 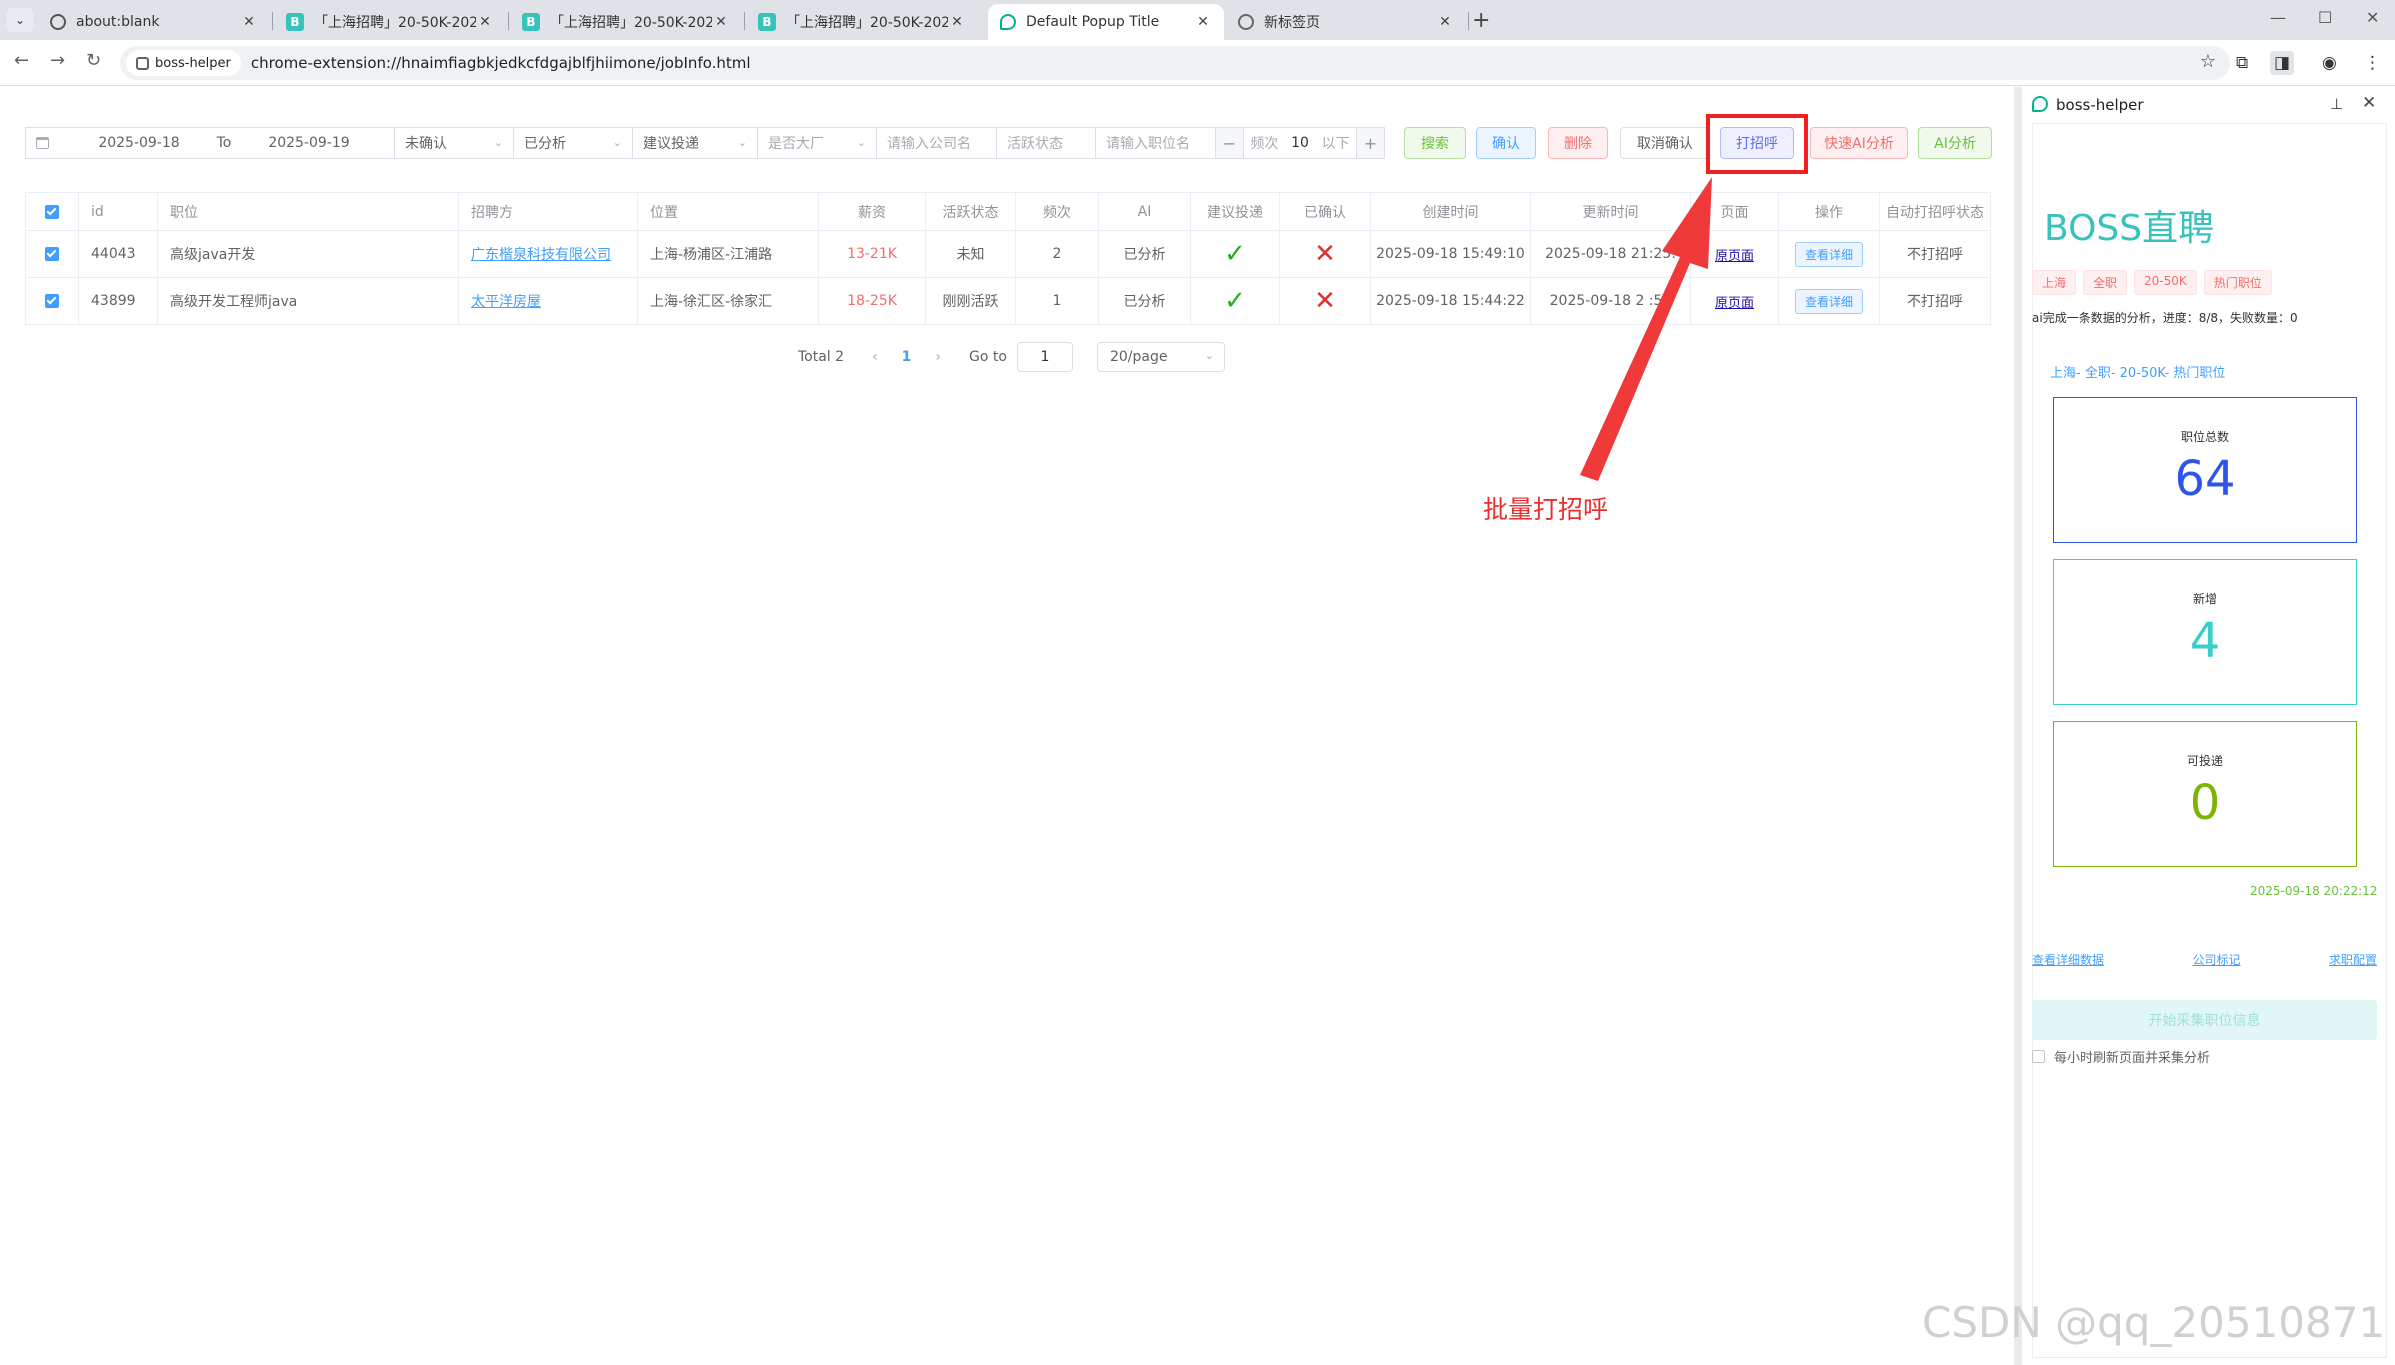 I want to click on panel-links: 查看详细数据 公司标记 求职配置, so click(x=2204, y=959).